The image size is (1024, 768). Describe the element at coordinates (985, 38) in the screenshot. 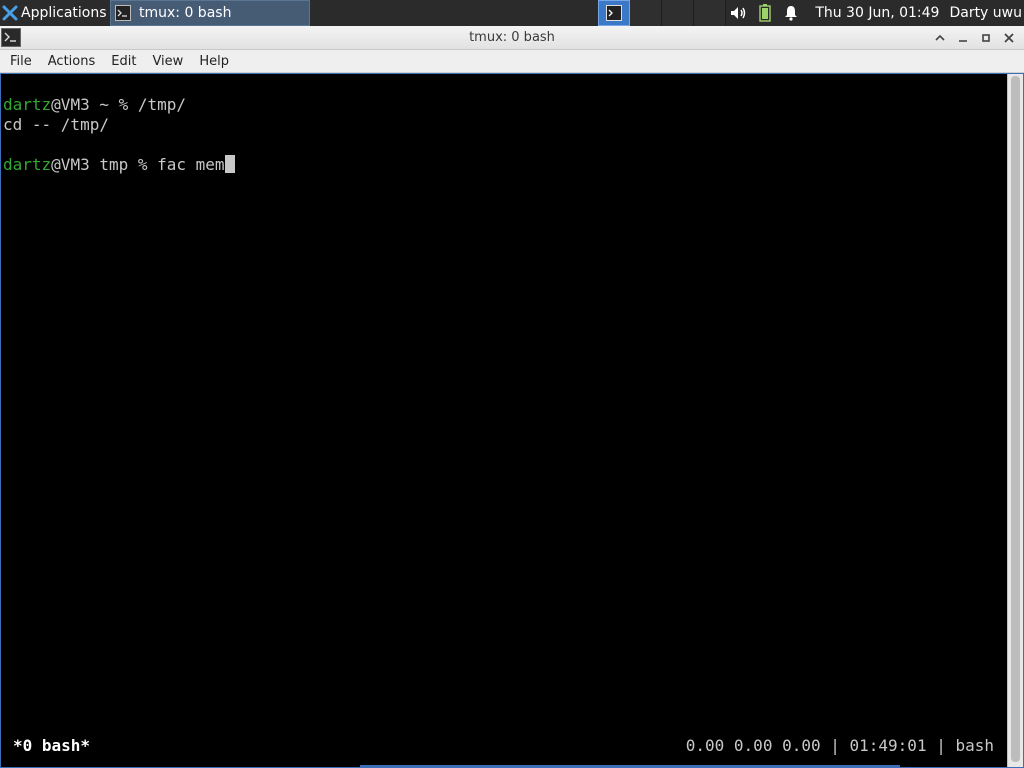

I see `maximize-icon` at that location.